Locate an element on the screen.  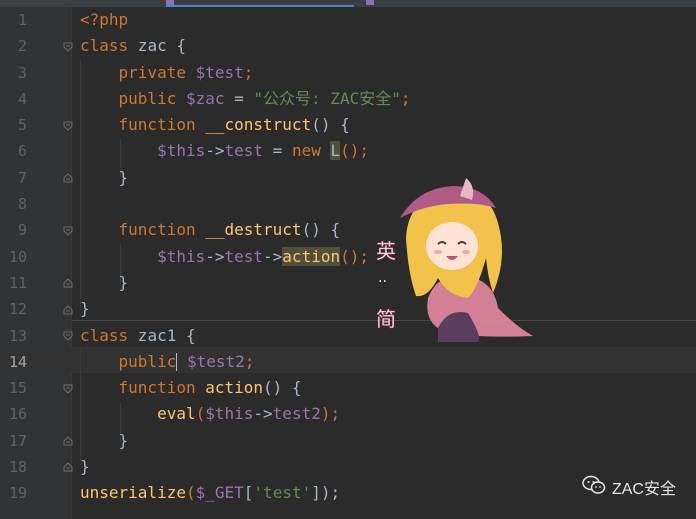
code-line-active: public $test2; is located at coordinates (245, 362).